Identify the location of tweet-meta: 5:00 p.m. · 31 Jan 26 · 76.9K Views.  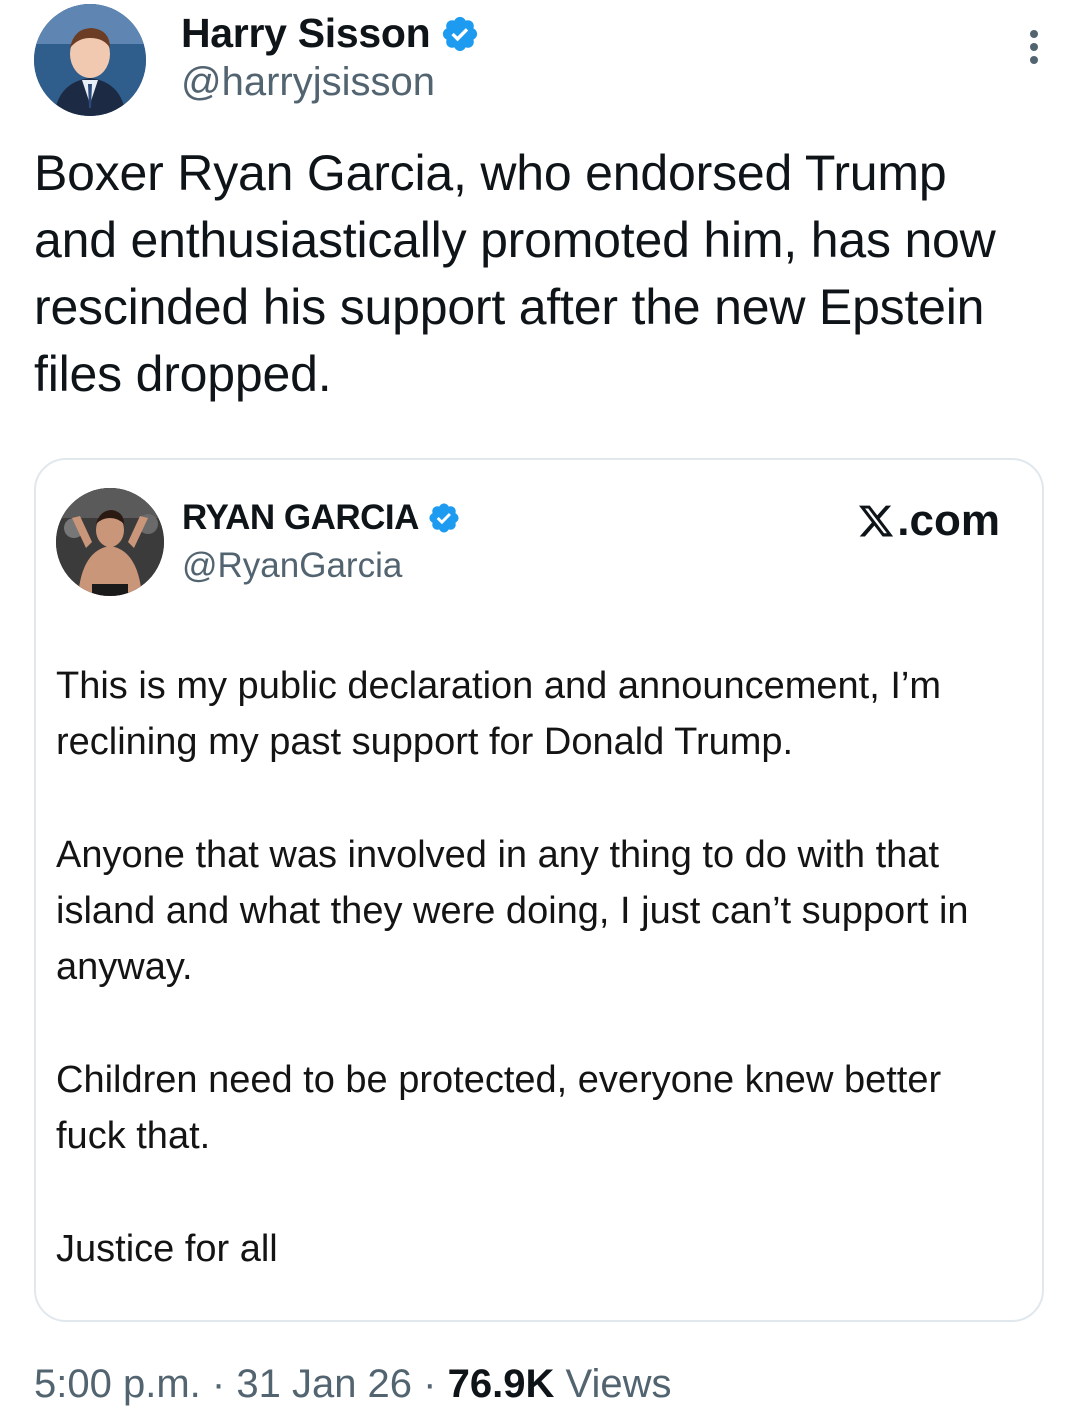
(352, 1384).